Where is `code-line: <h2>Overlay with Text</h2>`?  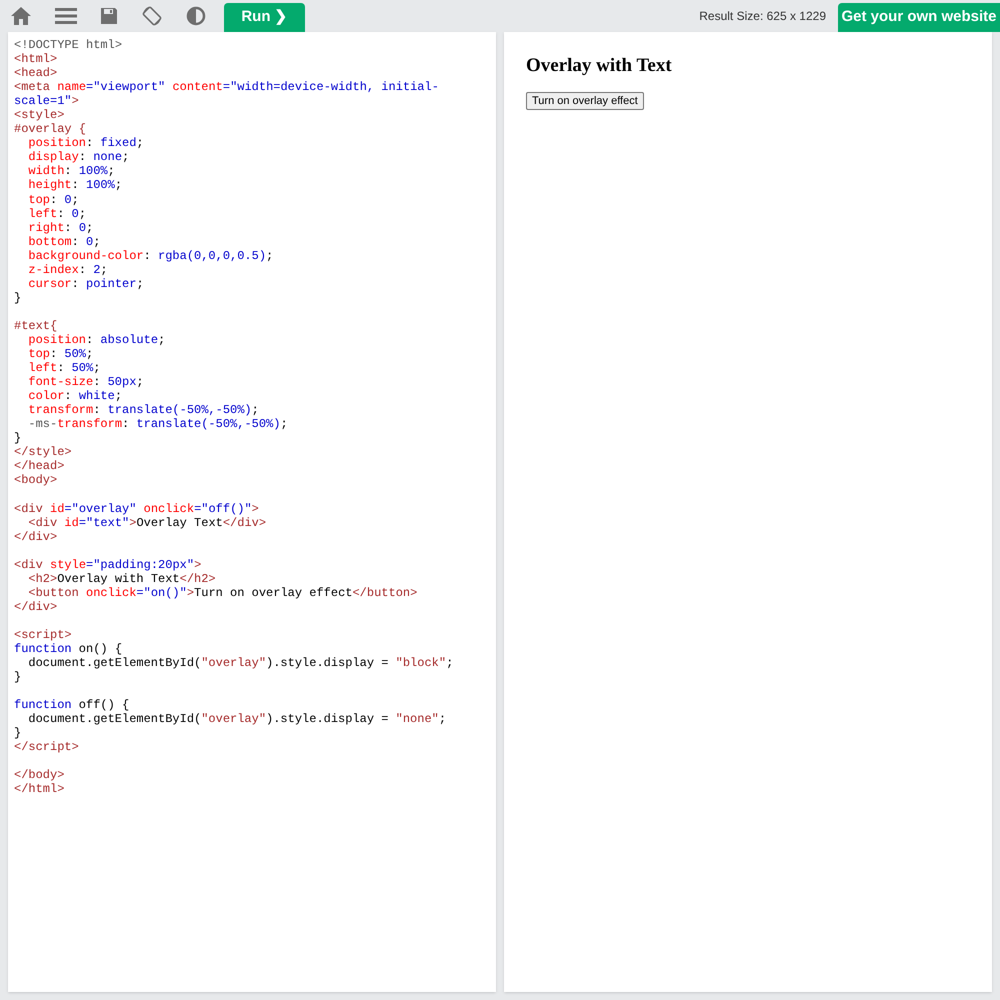 code-line: <h2>Overlay with Text</h2> is located at coordinates (122, 579).